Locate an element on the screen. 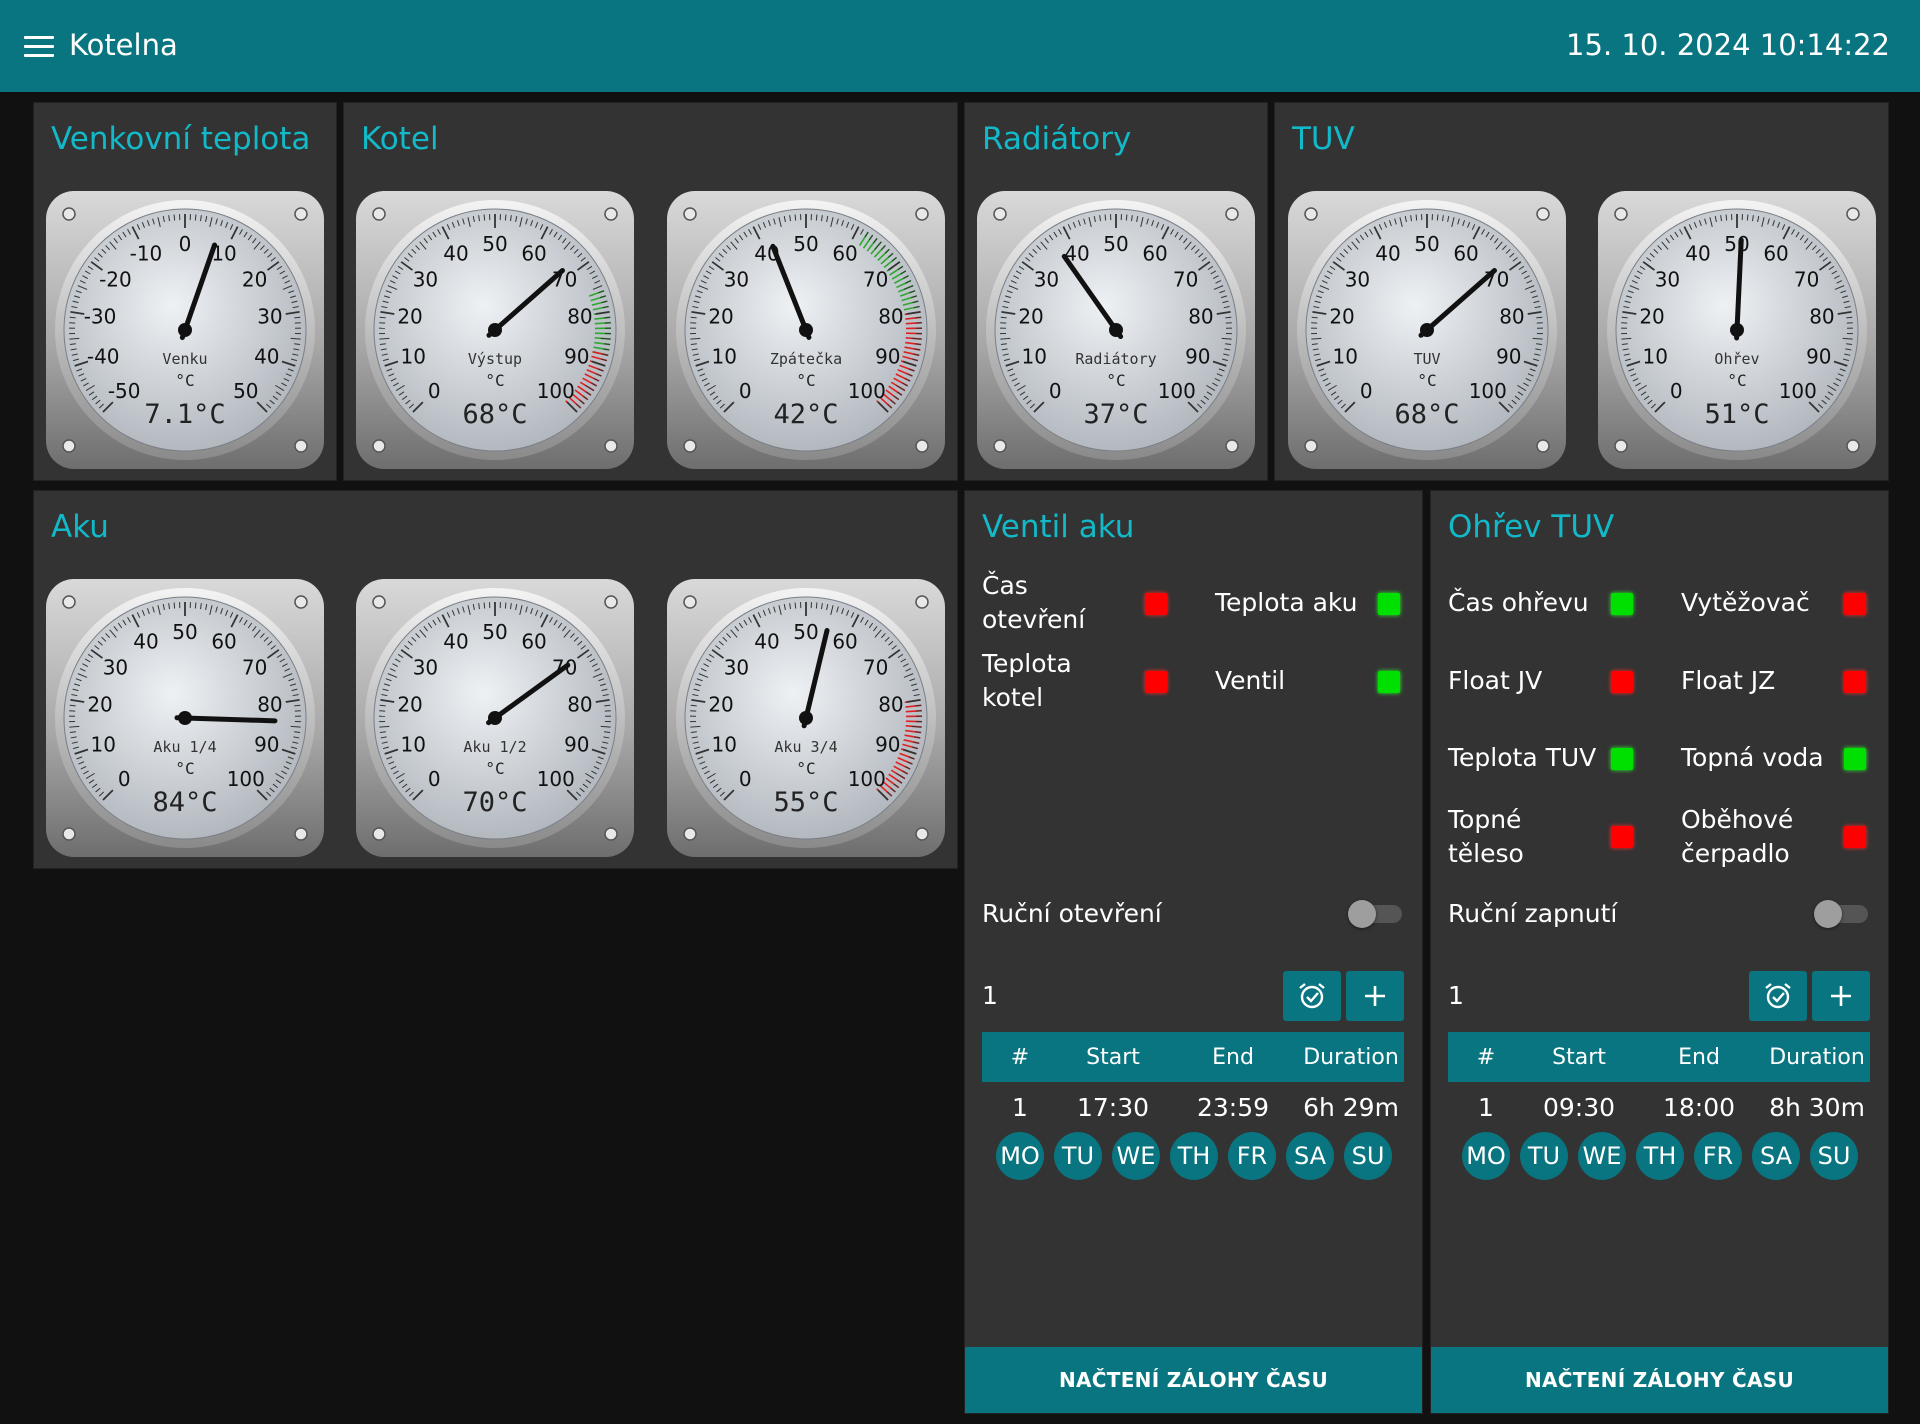 The width and height of the screenshot is (1920, 1424). gauge-svg: 010203040 50 60708090100TUV°C68°C is located at coordinates (1427, 330).